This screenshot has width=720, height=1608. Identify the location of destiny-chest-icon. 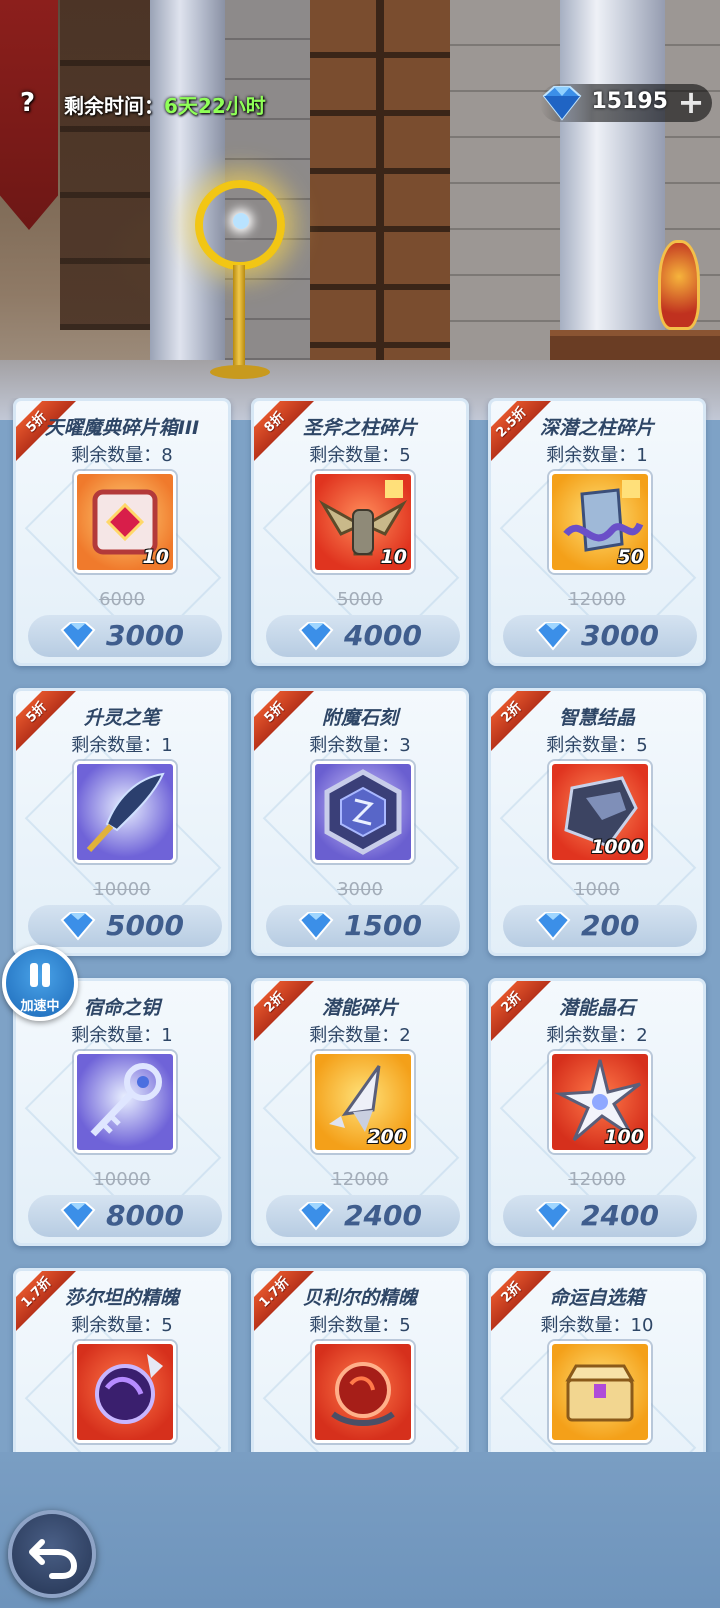
(600, 1392).